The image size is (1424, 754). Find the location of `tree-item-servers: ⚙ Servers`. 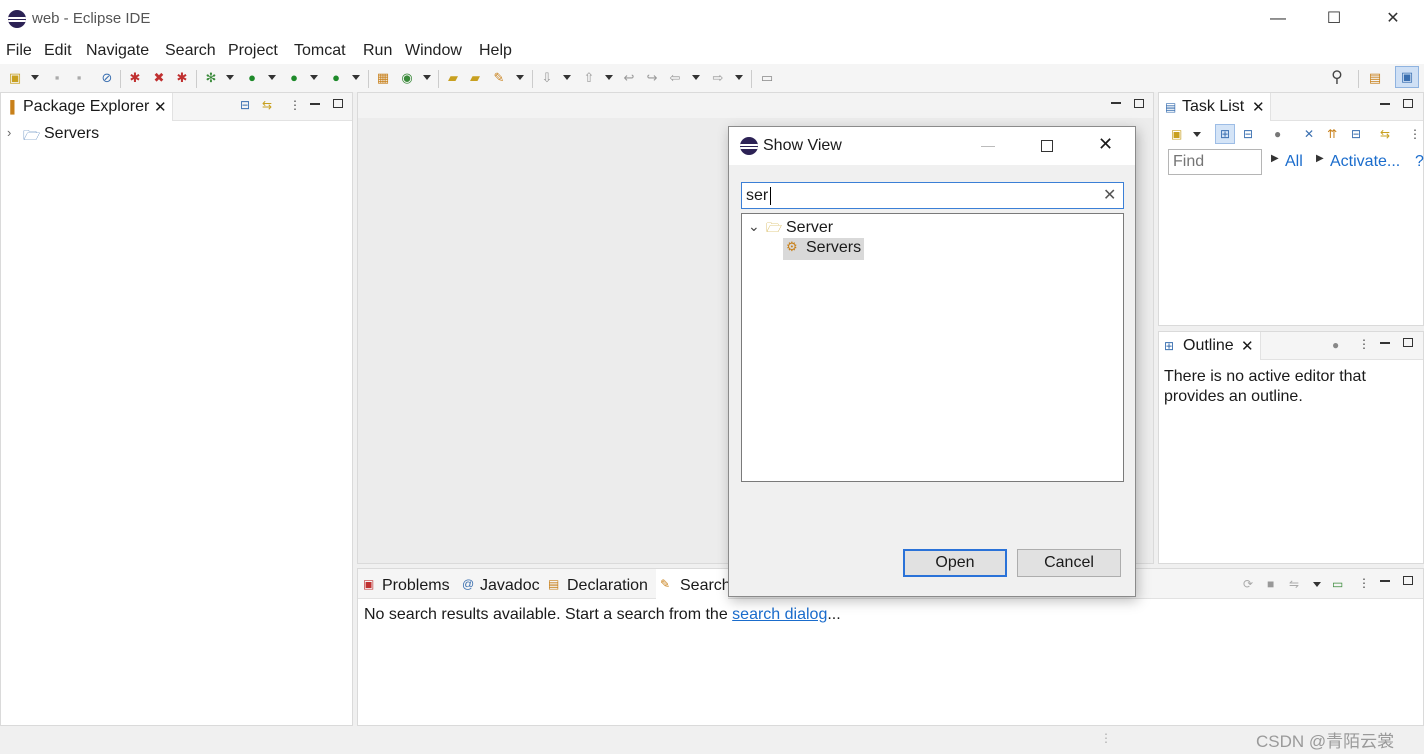

tree-item-servers: ⚙ Servers is located at coordinates (823, 249).